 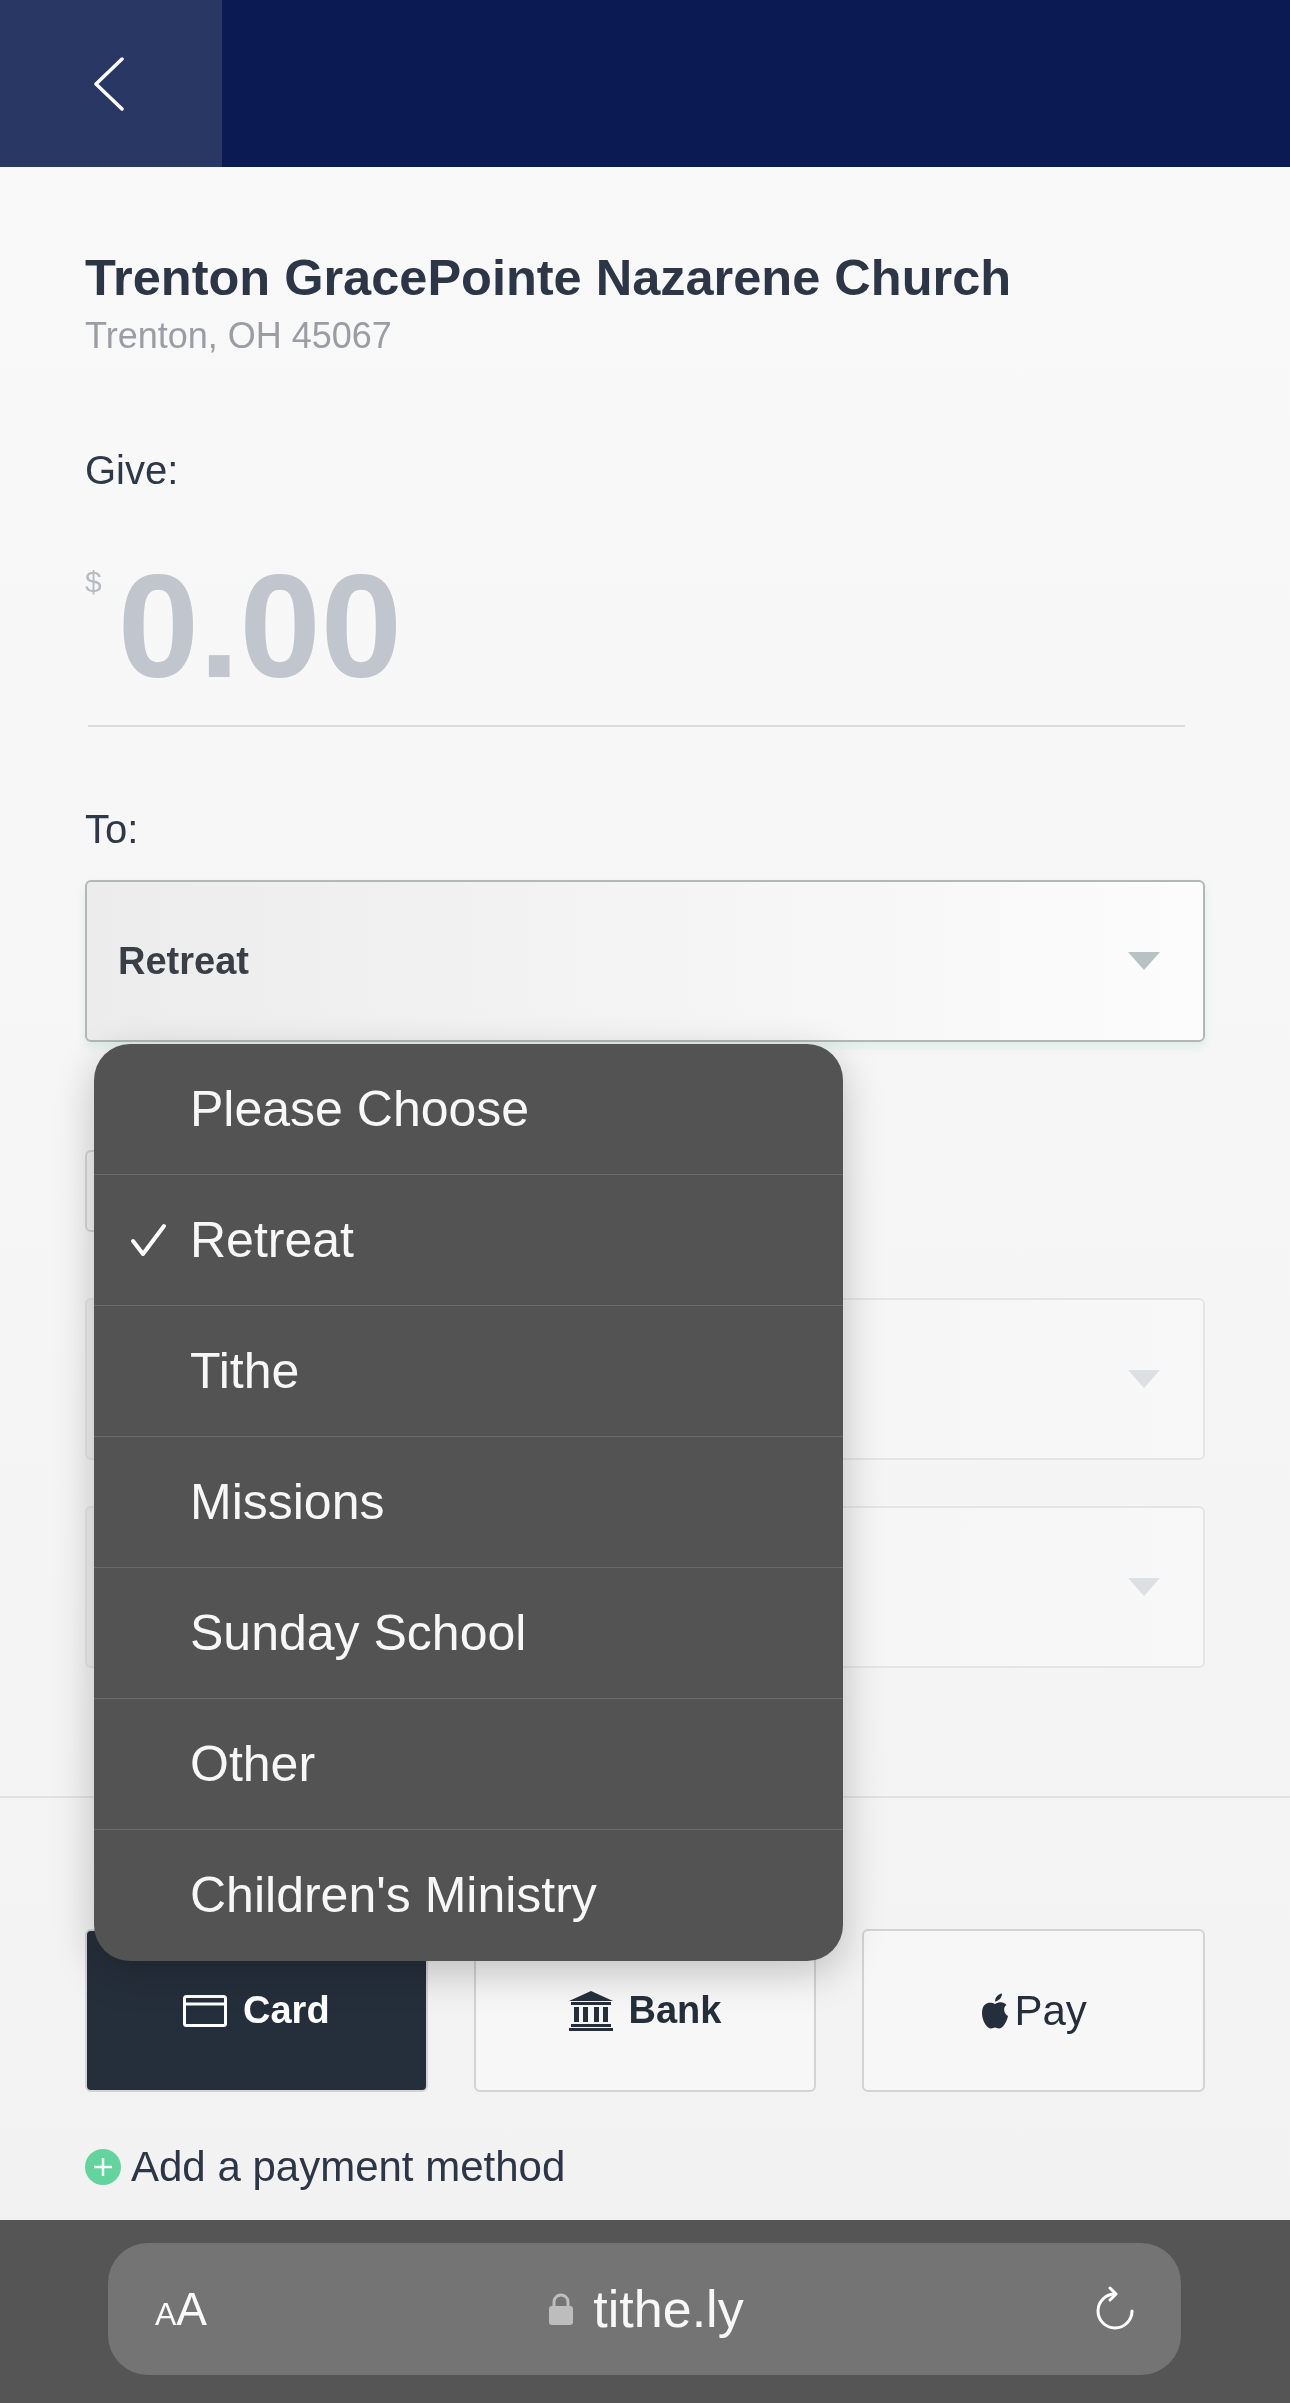 I want to click on add-payment-method-link: Add a payment method, so click(x=325, y=2167).